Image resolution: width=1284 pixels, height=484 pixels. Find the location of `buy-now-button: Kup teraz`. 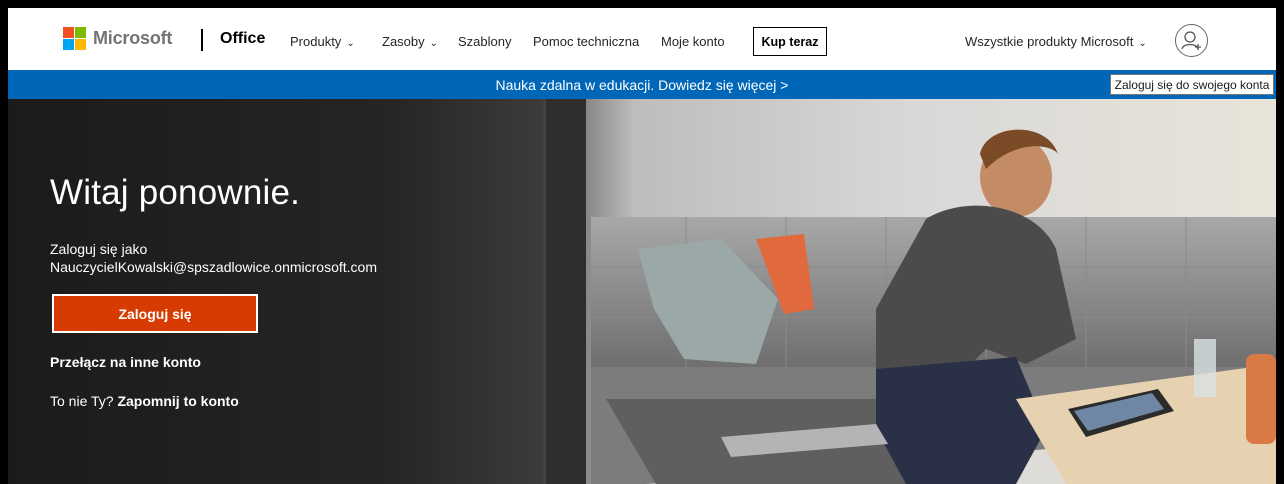

buy-now-button: Kup teraz is located at coordinates (790, 41).